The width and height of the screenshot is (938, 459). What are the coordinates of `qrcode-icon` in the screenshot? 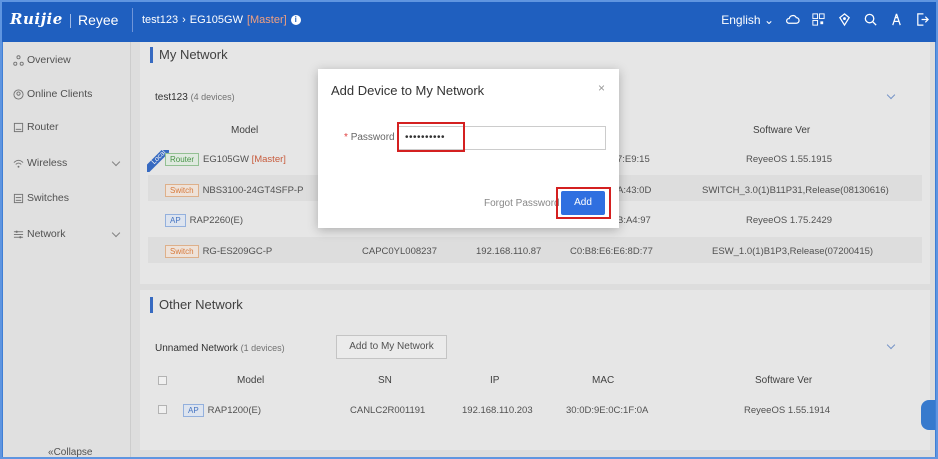 It's located at (818, 19).